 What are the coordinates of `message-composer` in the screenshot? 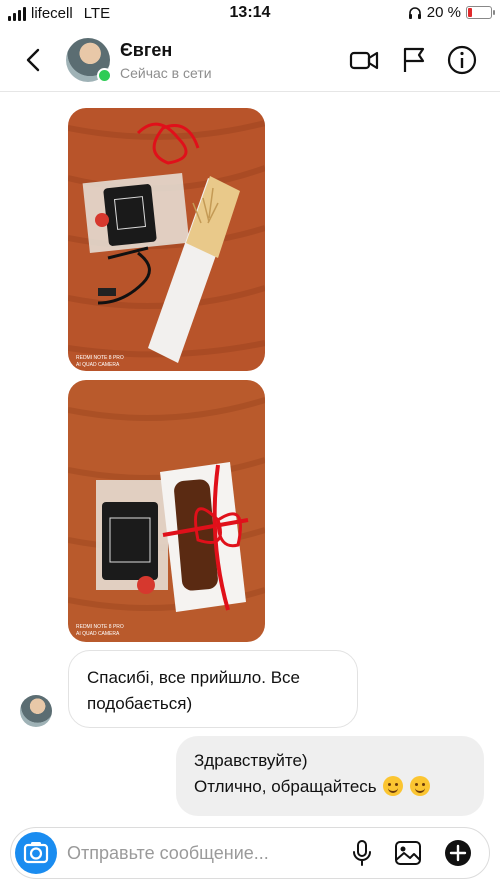 It's located at (250, 853).